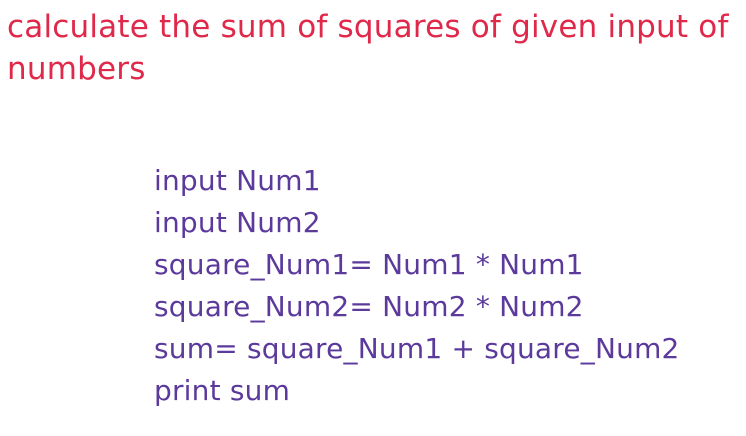 This screenshot has height=436, width=746. What do you see at coordinates (222, 390) in the screenshot?
I see `pseudocode-line-print-sum: print sum` at bounding box center [222, 390].